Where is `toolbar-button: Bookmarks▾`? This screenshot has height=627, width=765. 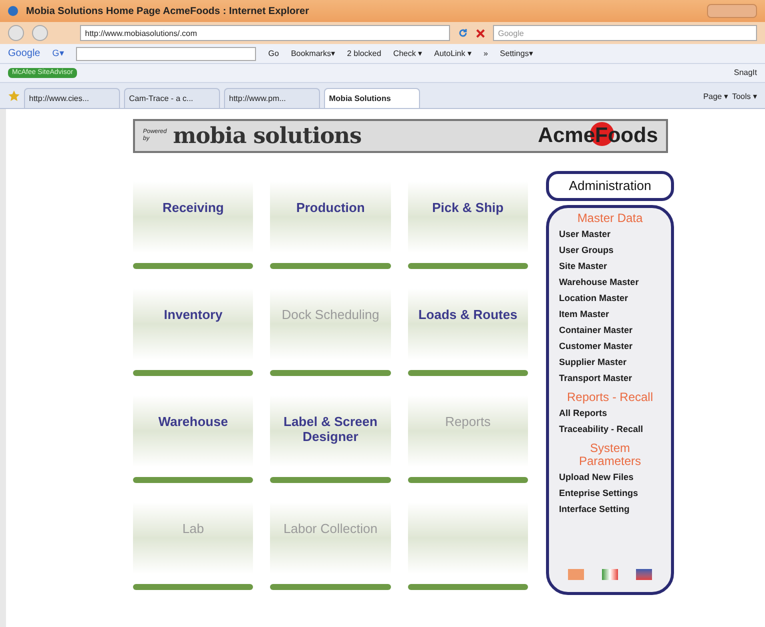
toolbar-button: Bookmarks▾ is located at coordinates (312, 54).